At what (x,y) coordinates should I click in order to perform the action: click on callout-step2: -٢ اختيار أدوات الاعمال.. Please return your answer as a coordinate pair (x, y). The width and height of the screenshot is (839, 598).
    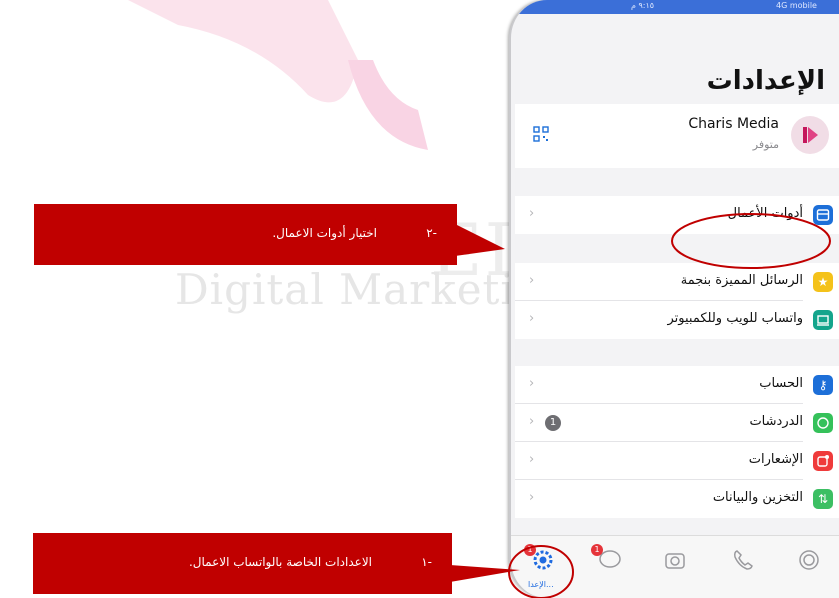
    Looking at the image, I should click on (245, 234).